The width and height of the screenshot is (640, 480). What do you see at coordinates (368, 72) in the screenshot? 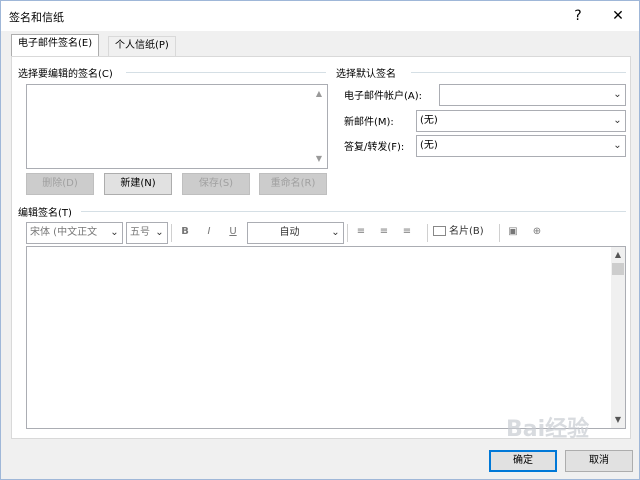
I see `default-signature-label: 选择默认签名` at bounding box center [368, 72].